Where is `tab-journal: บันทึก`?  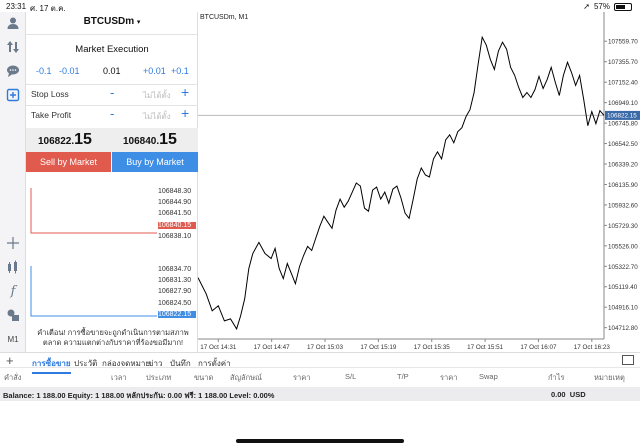 tab-journal: บันทึก is located at coordinates (180, 363).